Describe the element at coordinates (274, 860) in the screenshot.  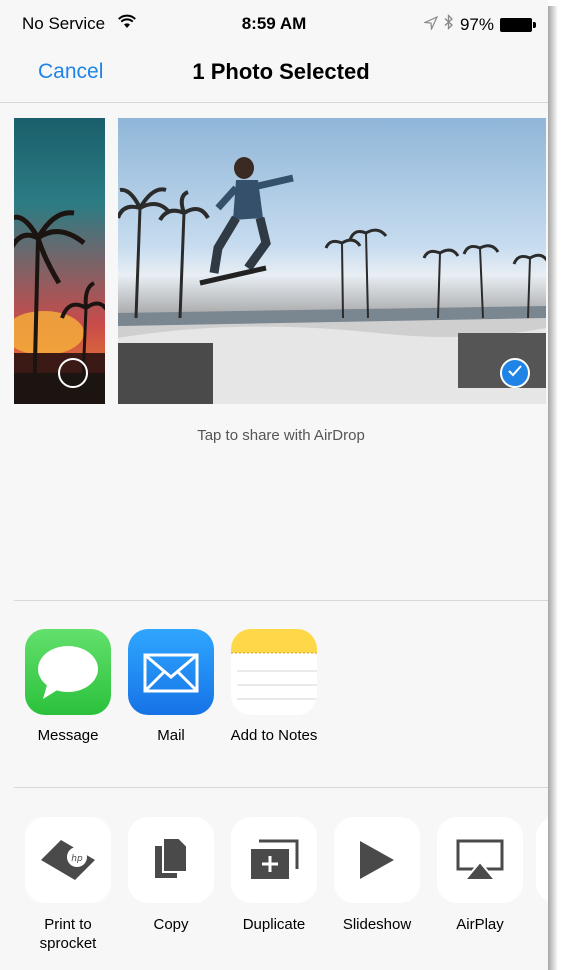
I see `duplicate-icon` at that location.